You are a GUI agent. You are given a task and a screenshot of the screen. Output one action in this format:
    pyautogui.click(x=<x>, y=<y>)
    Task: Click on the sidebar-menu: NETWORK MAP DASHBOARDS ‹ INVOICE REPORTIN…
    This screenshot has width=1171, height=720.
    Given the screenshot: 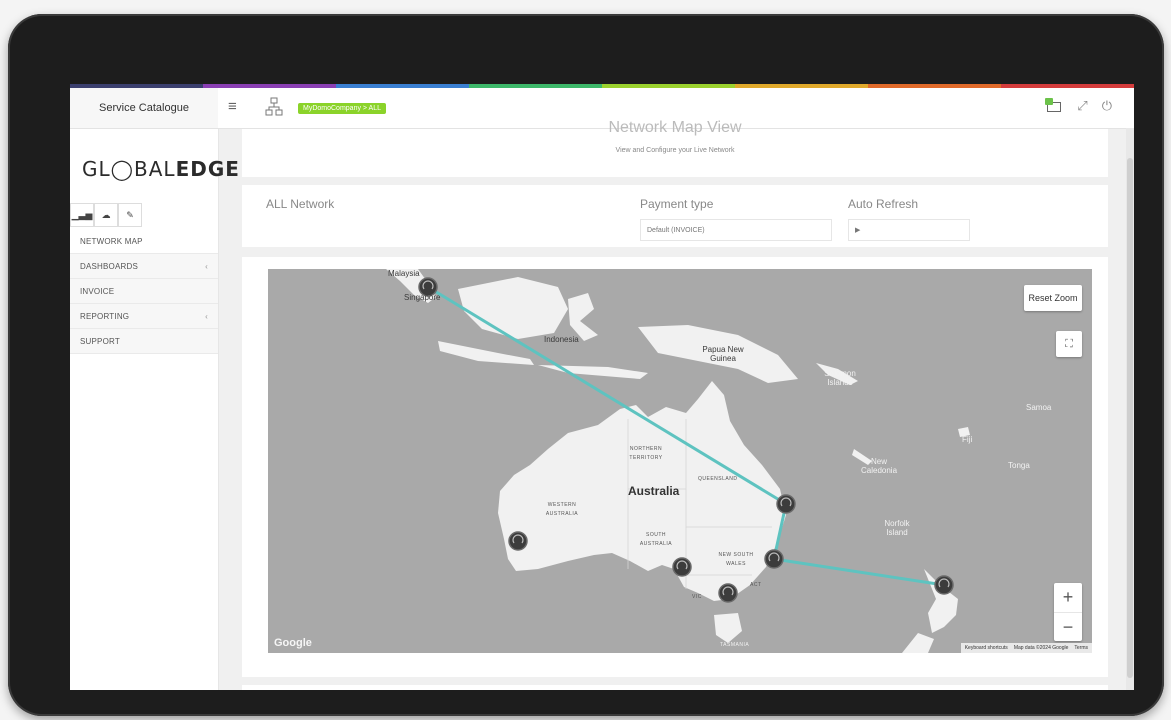 What is the action you would take?
    pyautogui.click(x=144, y=291)
    